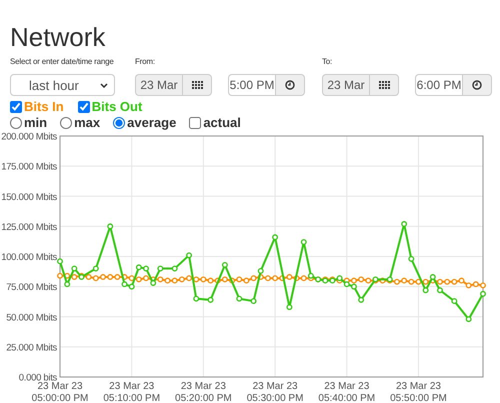  I want to click on y-axis-label: 100.000 Mbits, so click(29, 257).